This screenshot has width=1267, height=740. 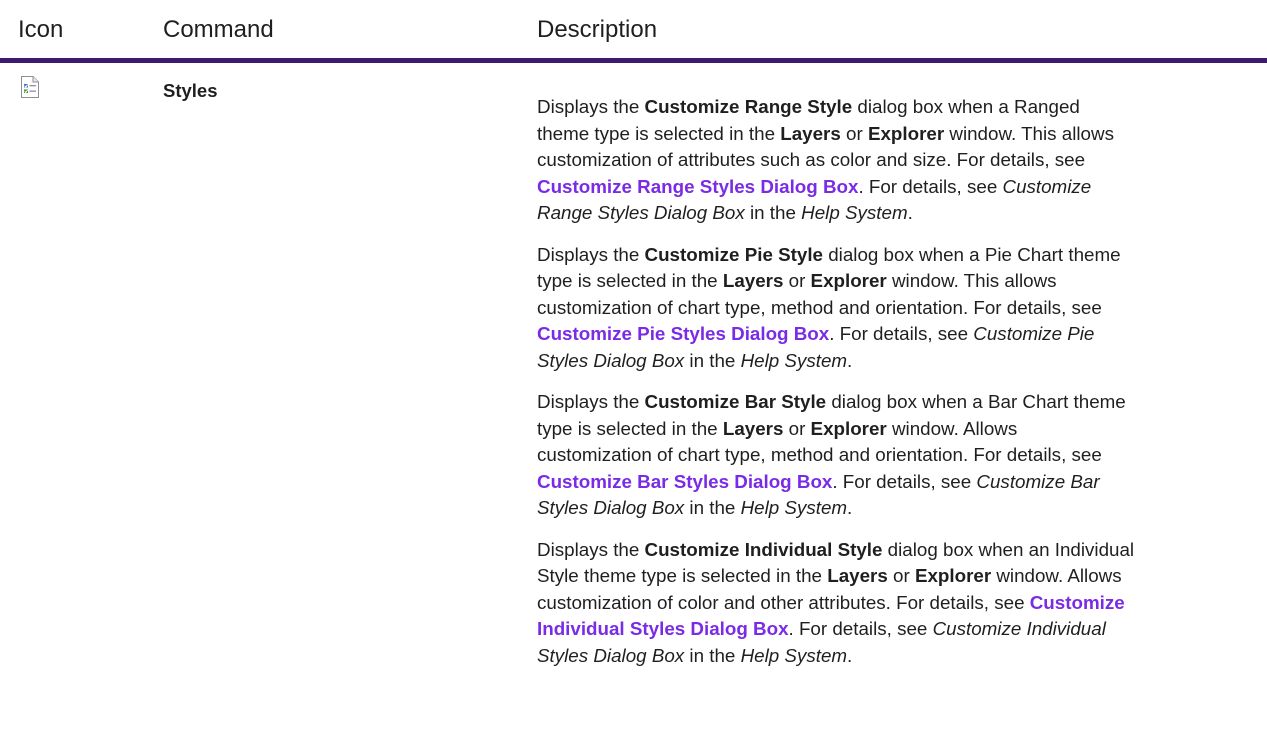 What do you see at coordinates (684, 481) in the screenshot?
I see `customize-bar-styles-link: Customize Bar Styles Dialog Box` at bounding box center [684, 481].